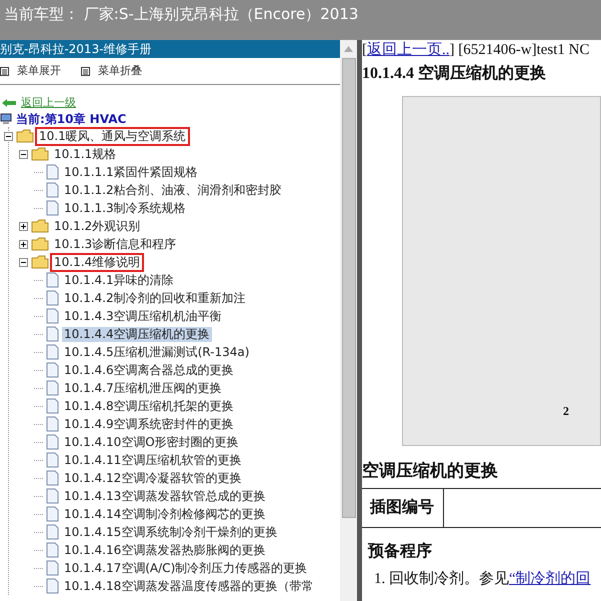 This screenshot has height=601, width=601. I want to click on left-arrow-icon, so click(9, 103).